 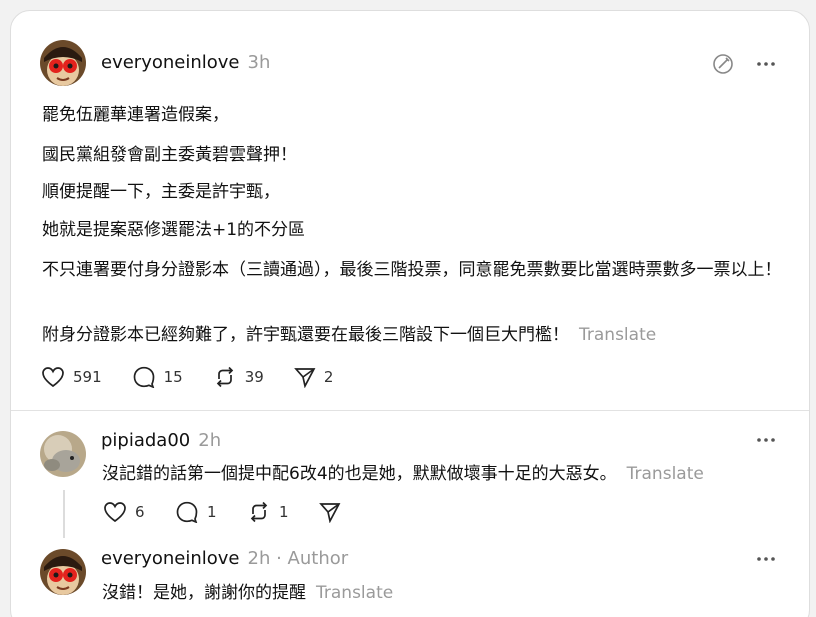 I want to click on reply-text-line: 沒記錯的話第一個提中配6改4的也是她，默默做壞事十足的大惡女。 Translate, so click(x=403, y=471).